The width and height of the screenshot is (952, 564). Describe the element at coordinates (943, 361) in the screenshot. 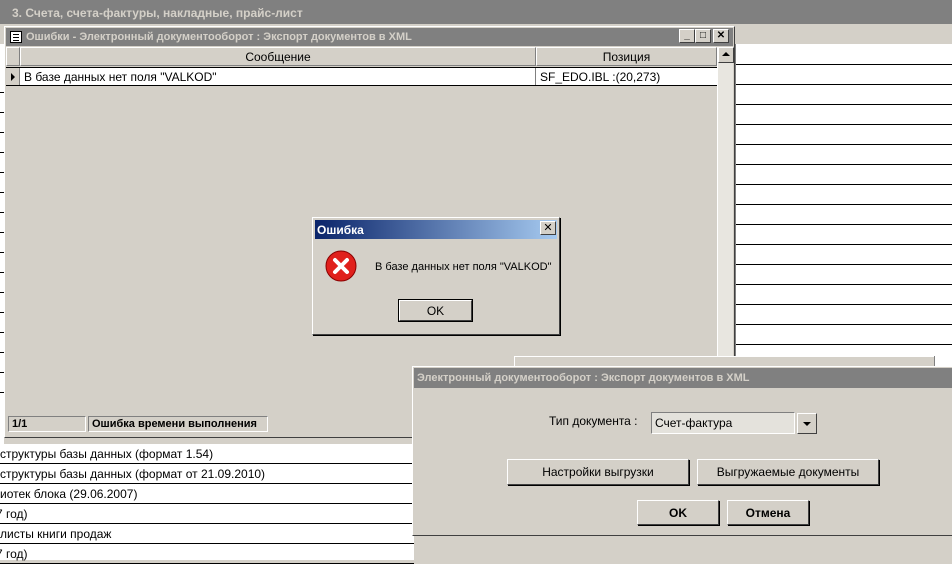

I see `background-window-edge-right` at that location.